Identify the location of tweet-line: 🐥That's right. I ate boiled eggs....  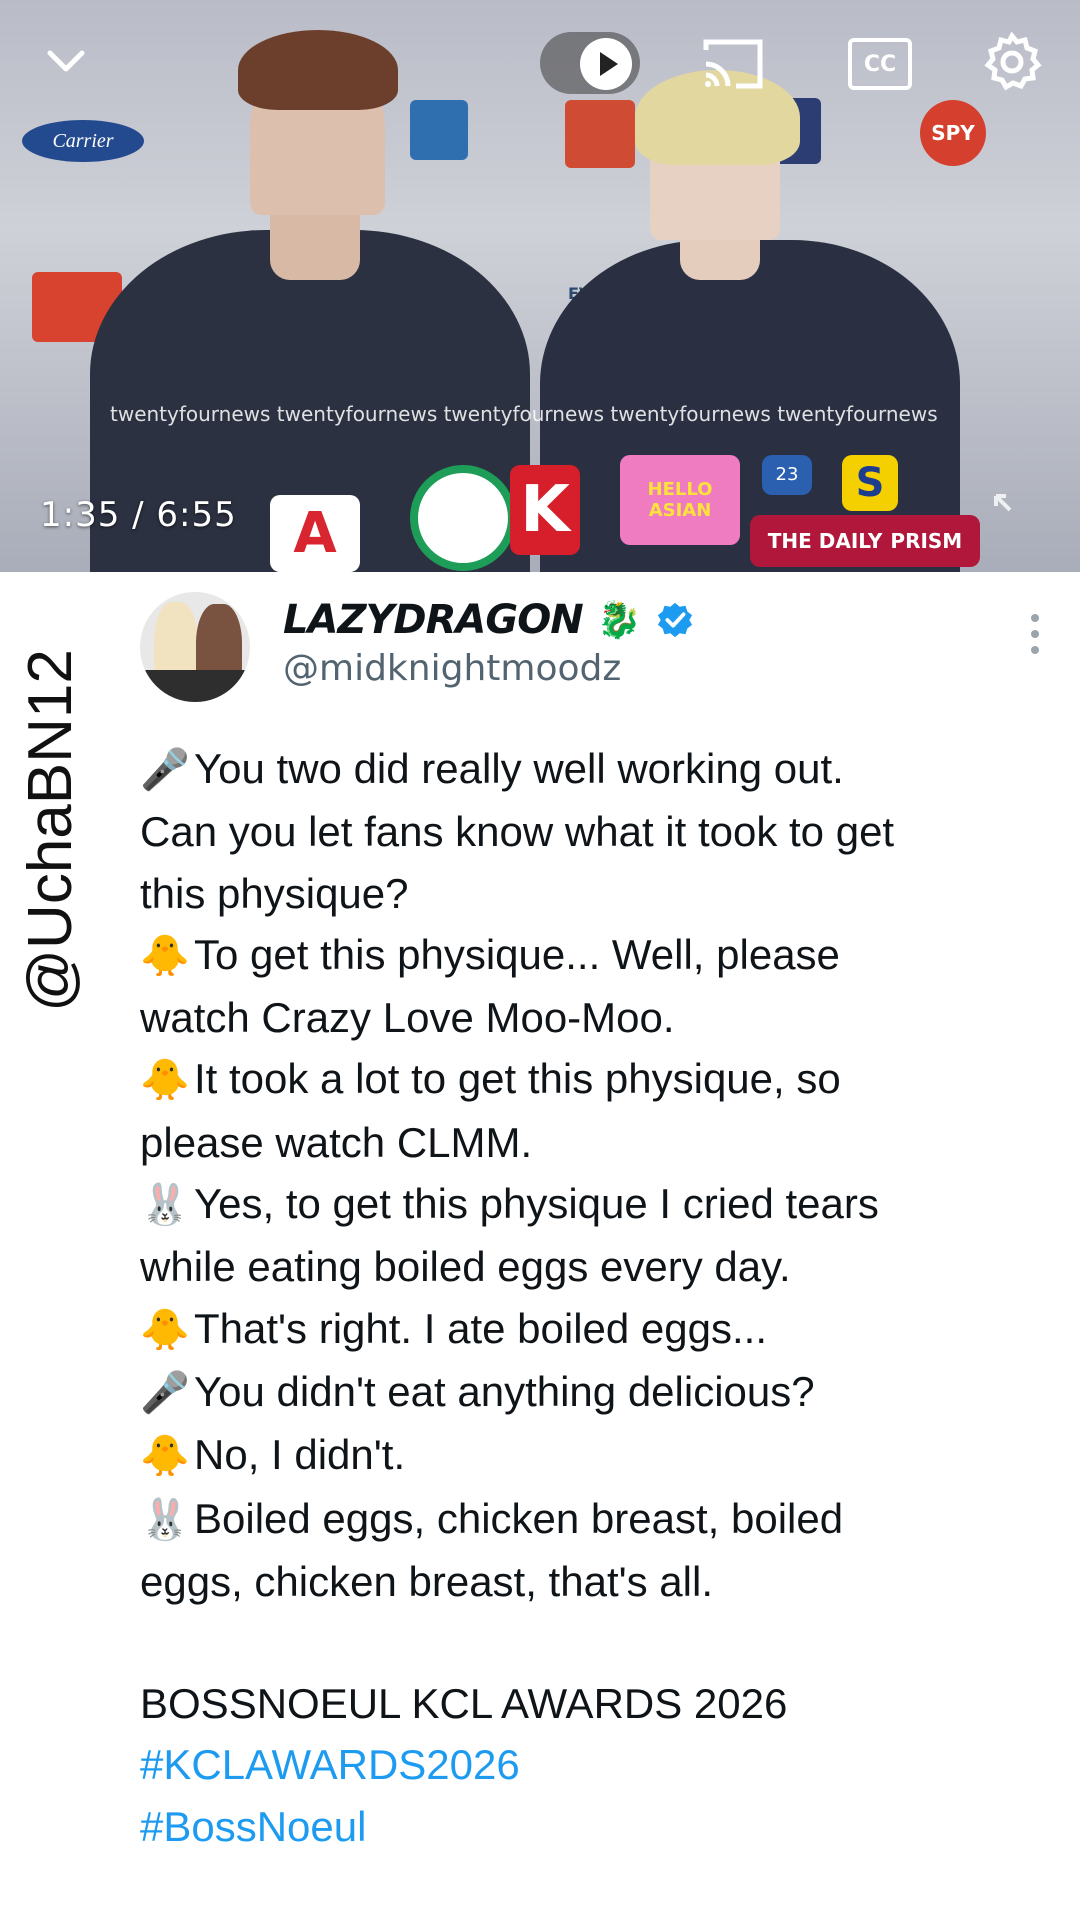
(590, 1329).